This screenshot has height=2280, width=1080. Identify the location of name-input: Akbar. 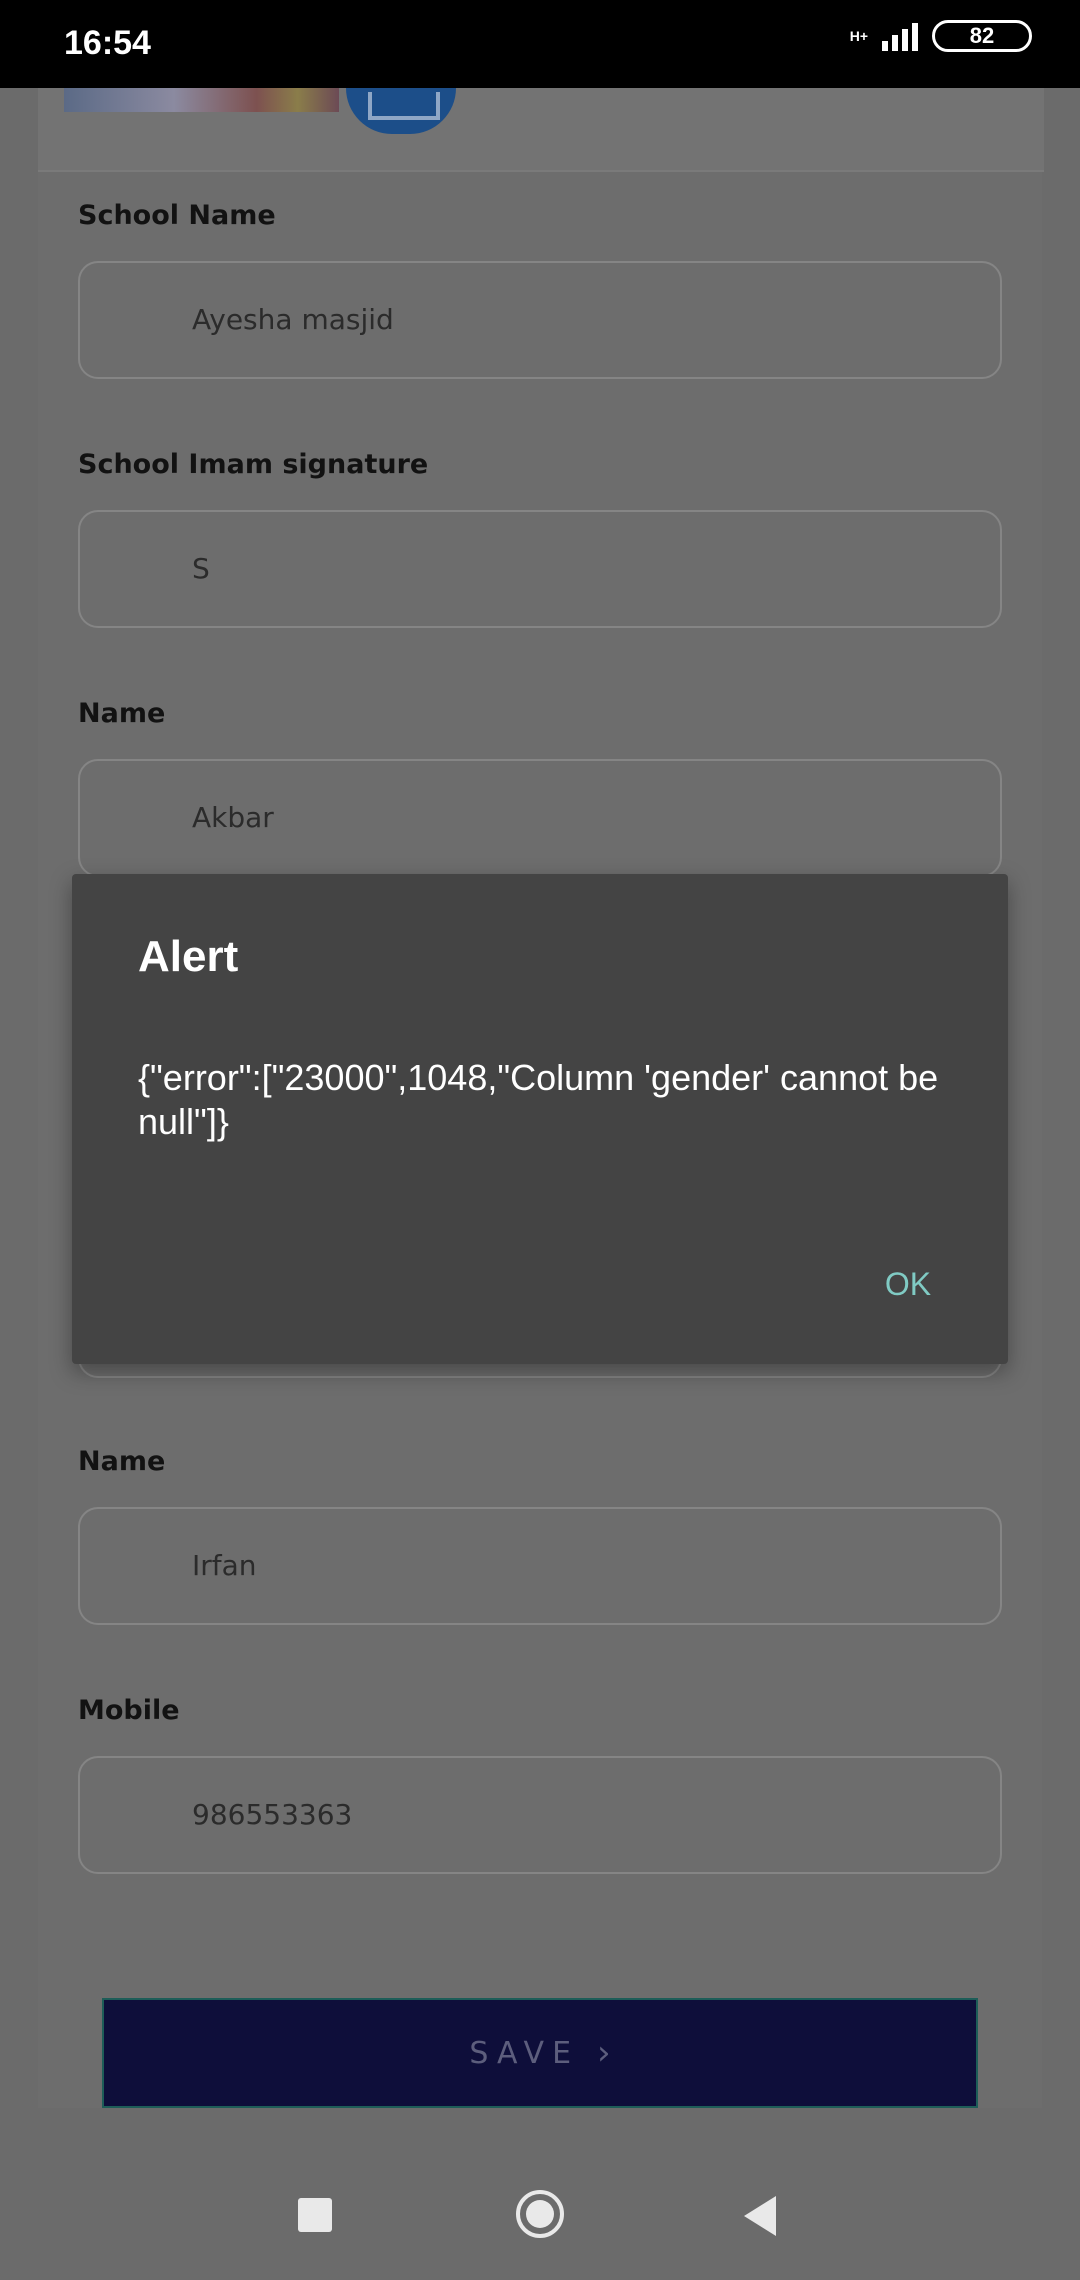
(540, 818).